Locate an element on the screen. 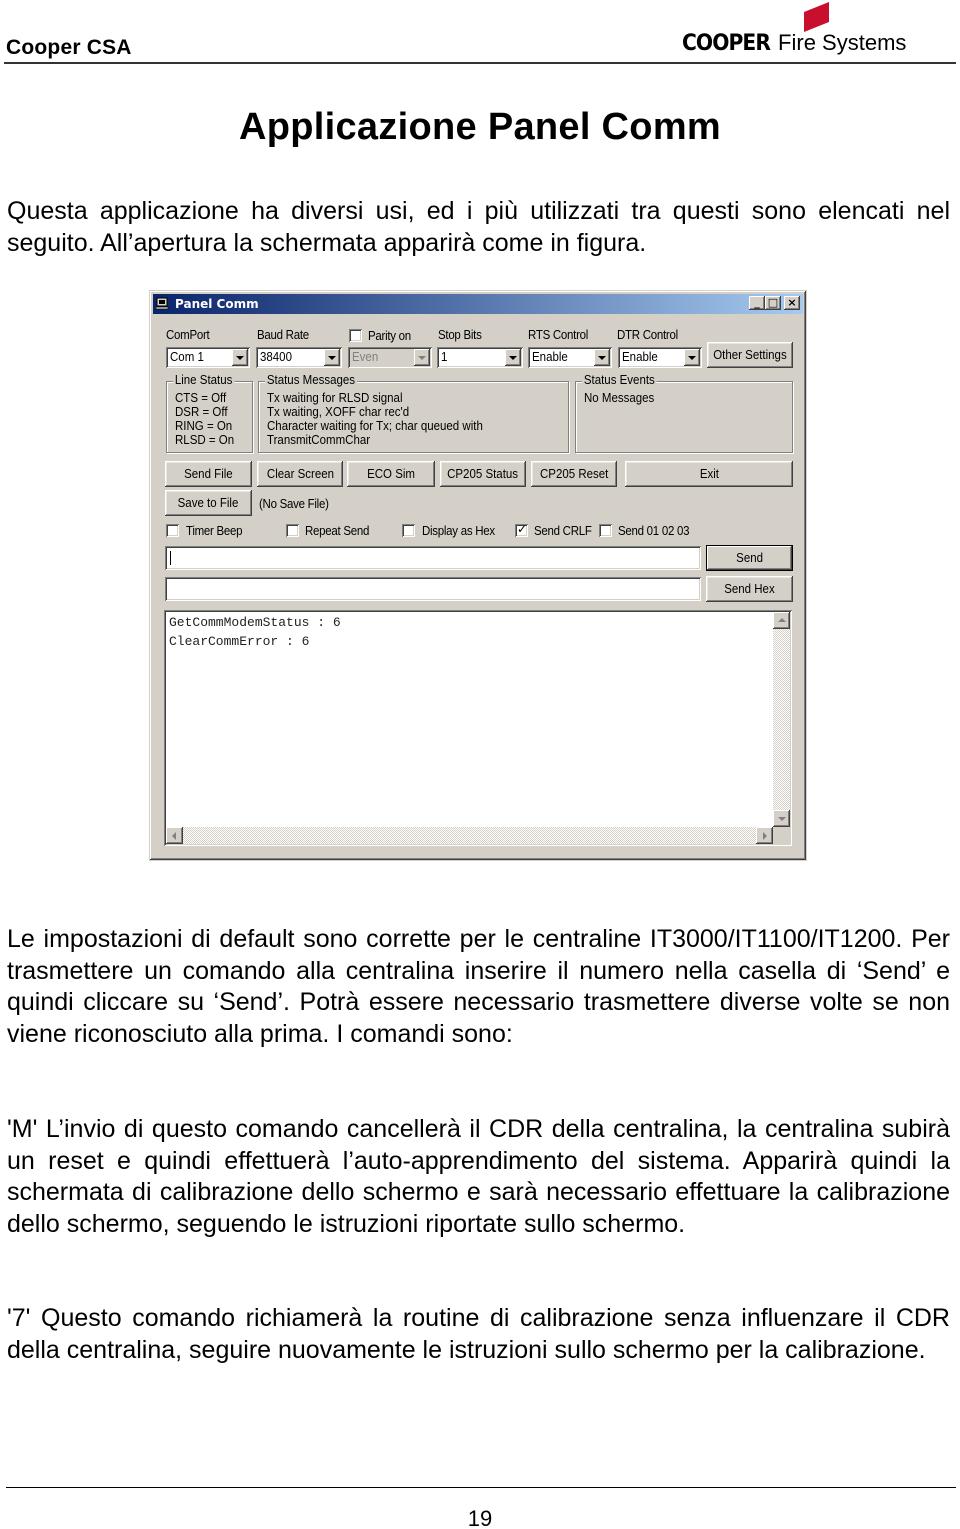 The height and width of the screenshot is (1529, 960). comport-select: Com 1 is located at coordinates (208, 357).